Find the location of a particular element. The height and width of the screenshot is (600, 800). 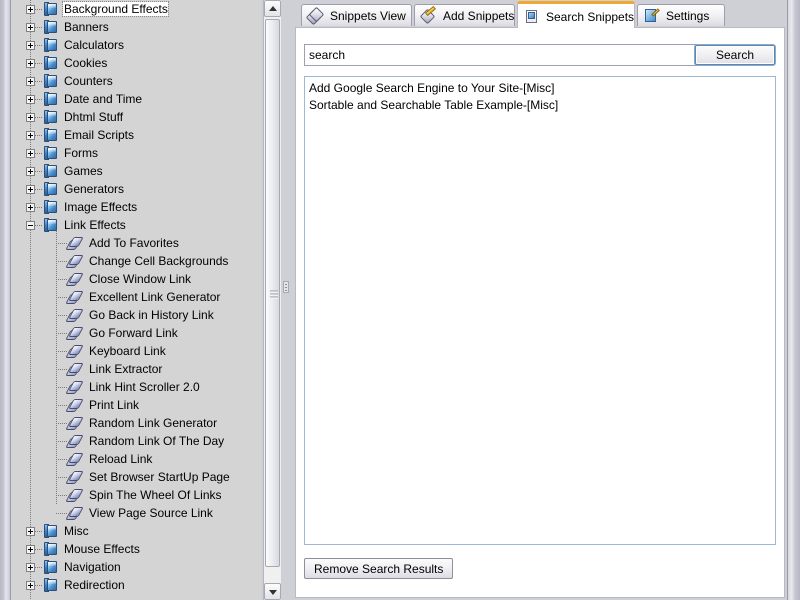

tree-vertical-scrollbar is located at coordinates (272, 300).